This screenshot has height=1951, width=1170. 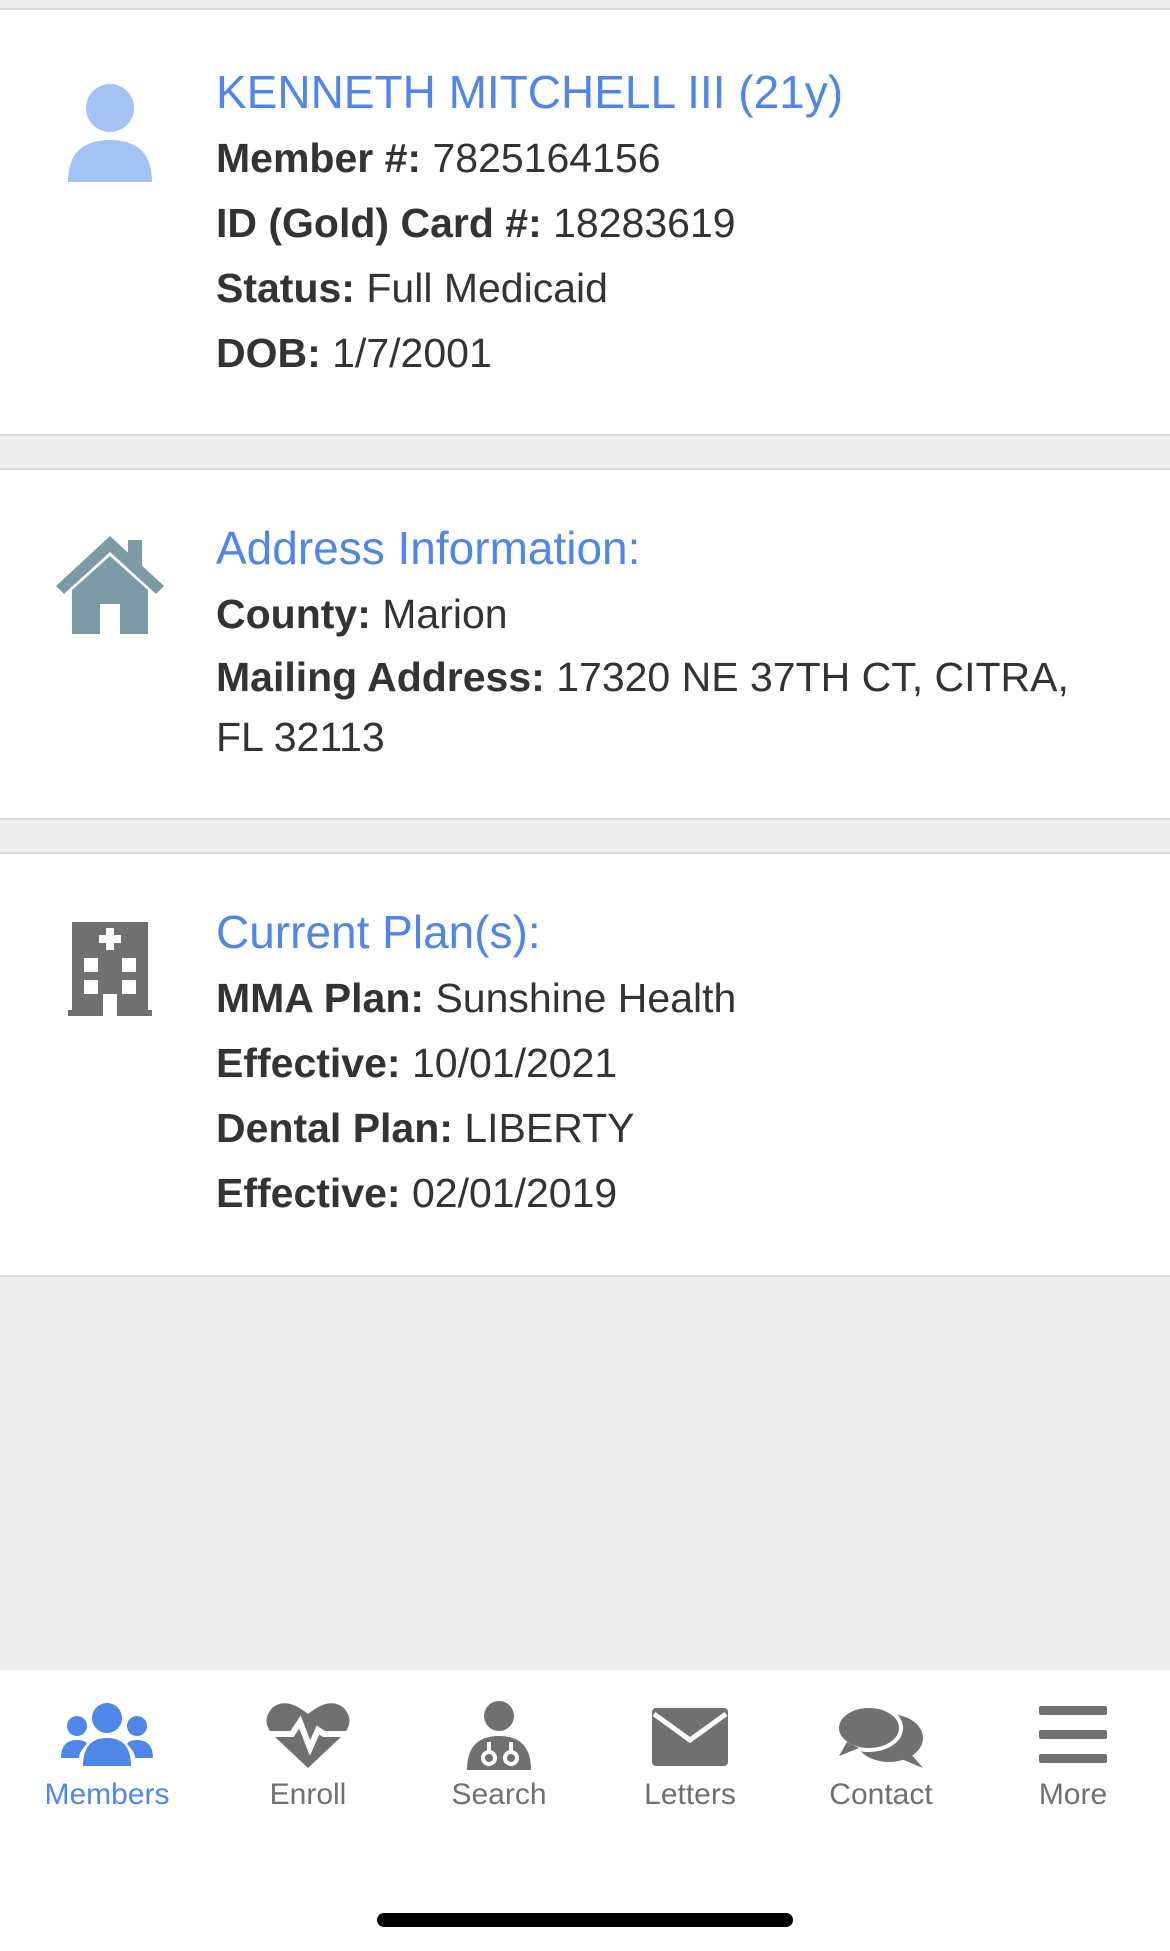 I want to click on tab-more-label: More, so click(x=1073, y=1794).